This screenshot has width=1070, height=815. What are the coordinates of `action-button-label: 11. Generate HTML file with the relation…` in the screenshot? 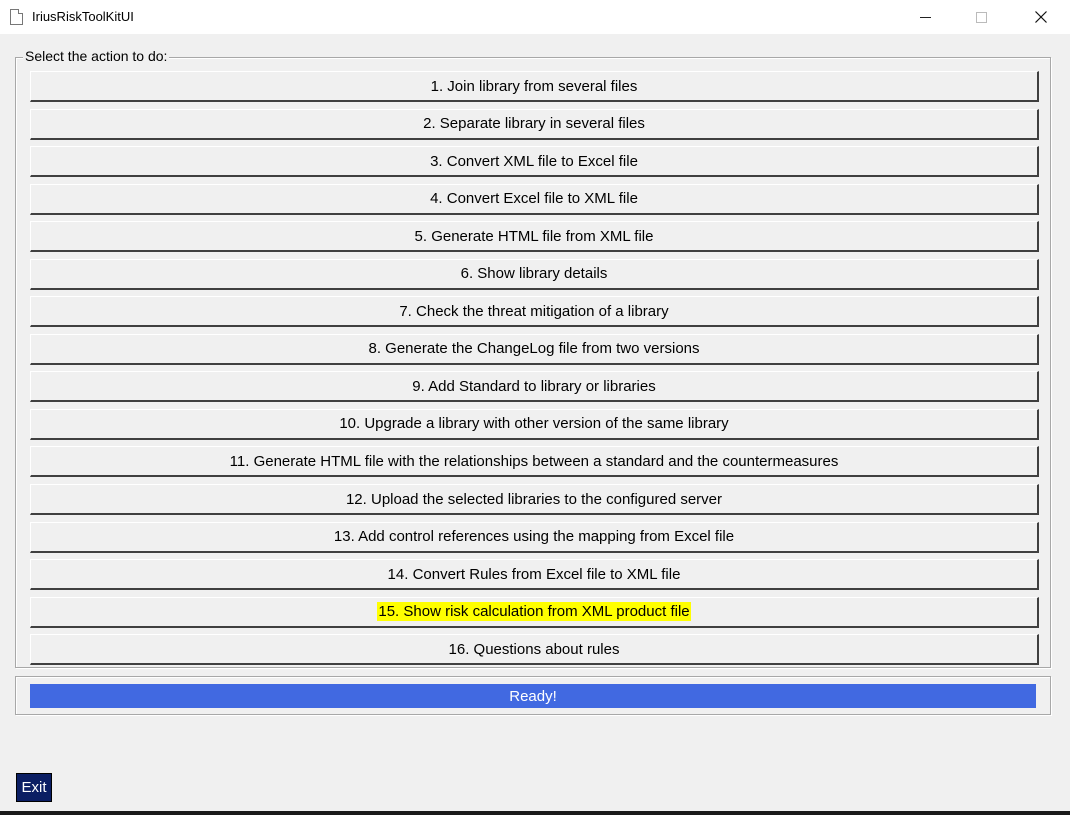 It's located at (534, 461).